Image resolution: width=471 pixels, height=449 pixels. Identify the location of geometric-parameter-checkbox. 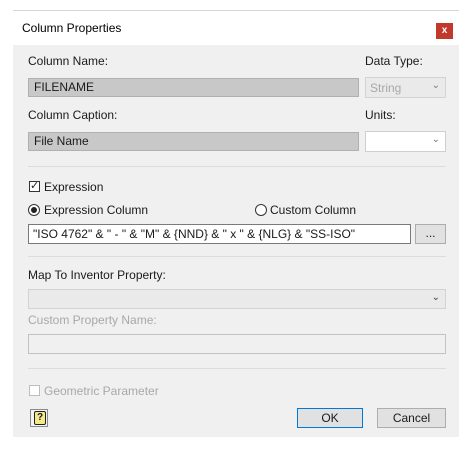
(34, 390).